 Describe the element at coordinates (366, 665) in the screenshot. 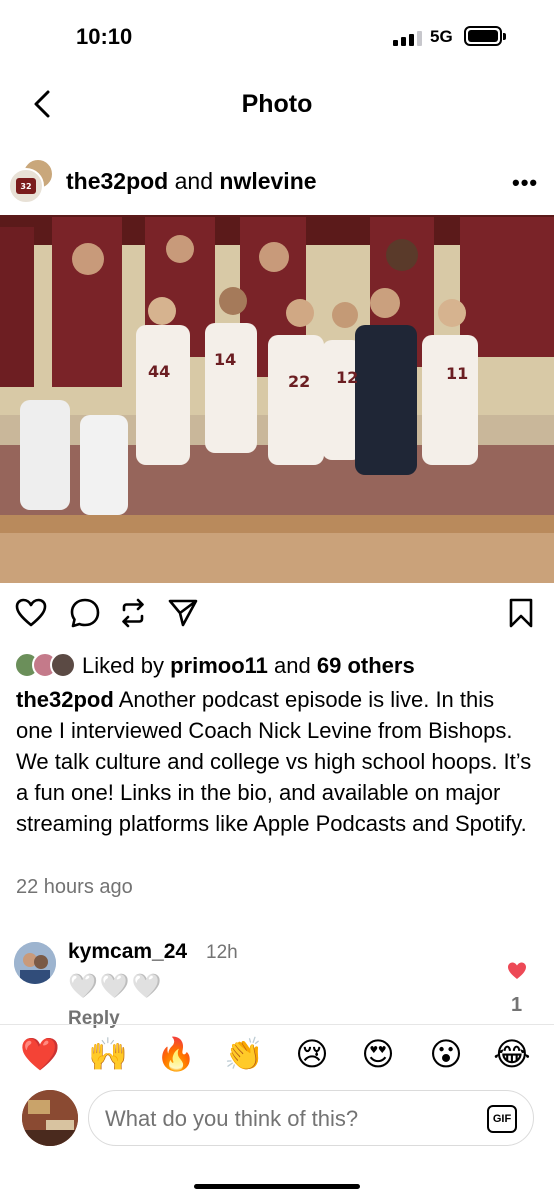

I see `likes-others: 69 others` at that location.